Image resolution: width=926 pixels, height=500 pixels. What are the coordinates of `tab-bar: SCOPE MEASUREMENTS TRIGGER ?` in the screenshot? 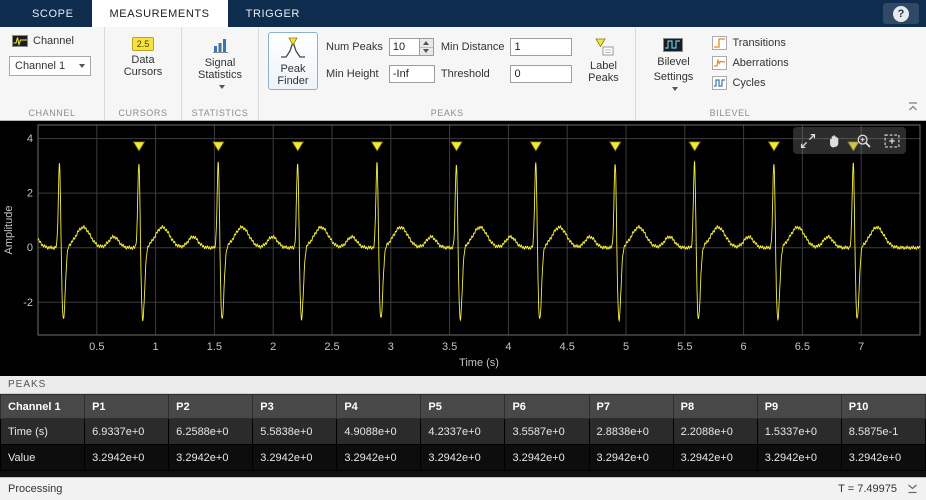 It's located at (463, 13).